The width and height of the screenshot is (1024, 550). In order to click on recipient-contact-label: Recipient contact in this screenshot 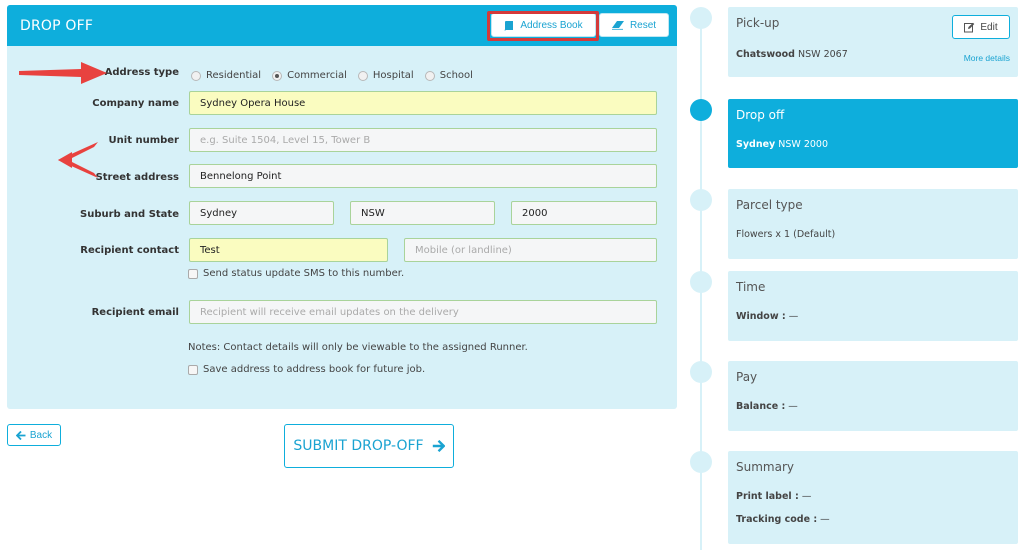, I will do `click(129, 250)`.